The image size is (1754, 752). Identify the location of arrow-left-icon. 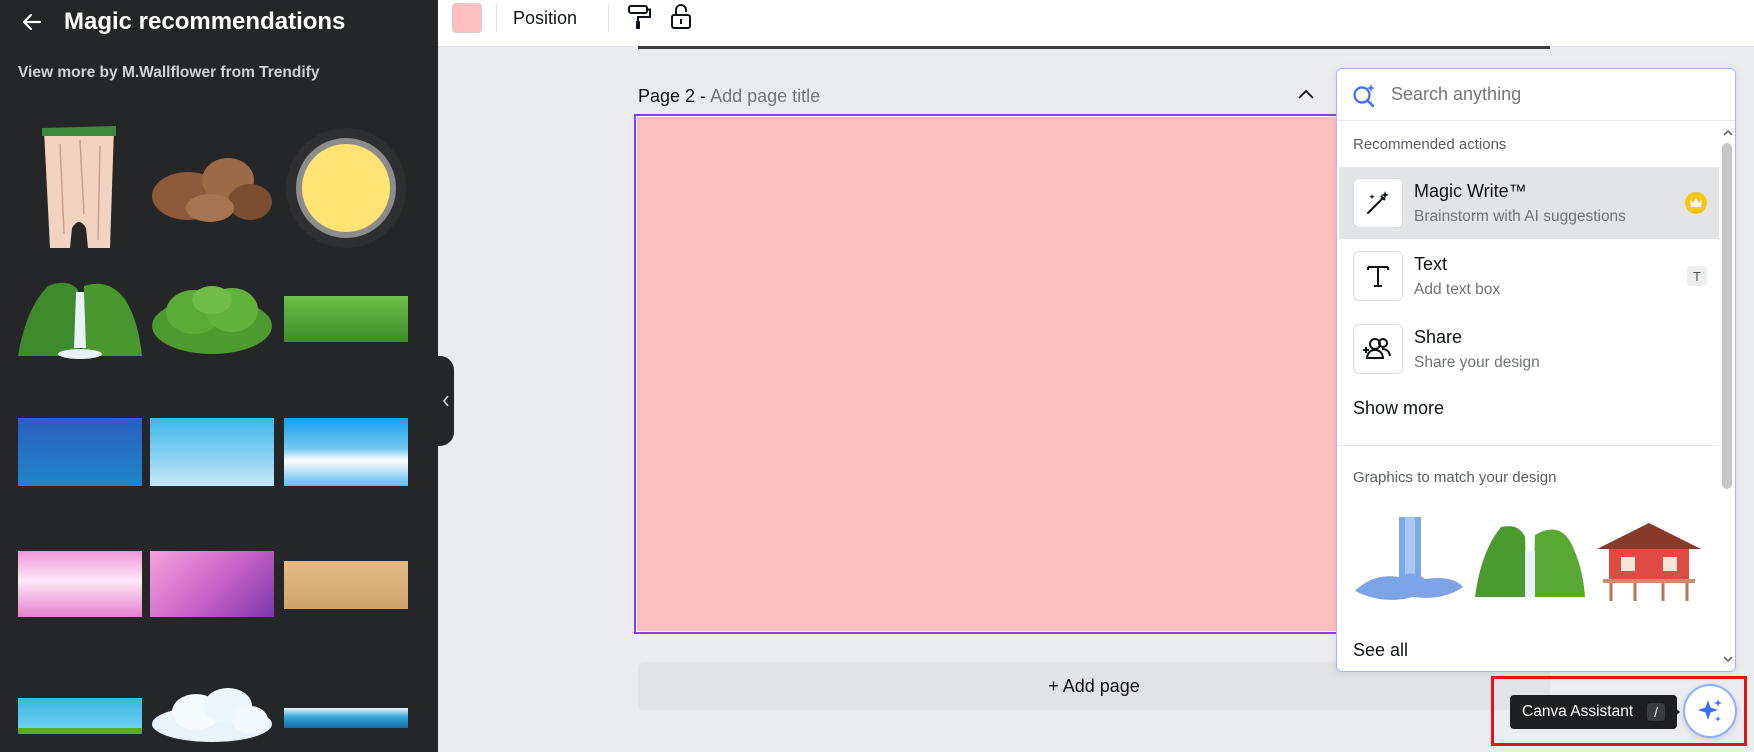
(32, 22).